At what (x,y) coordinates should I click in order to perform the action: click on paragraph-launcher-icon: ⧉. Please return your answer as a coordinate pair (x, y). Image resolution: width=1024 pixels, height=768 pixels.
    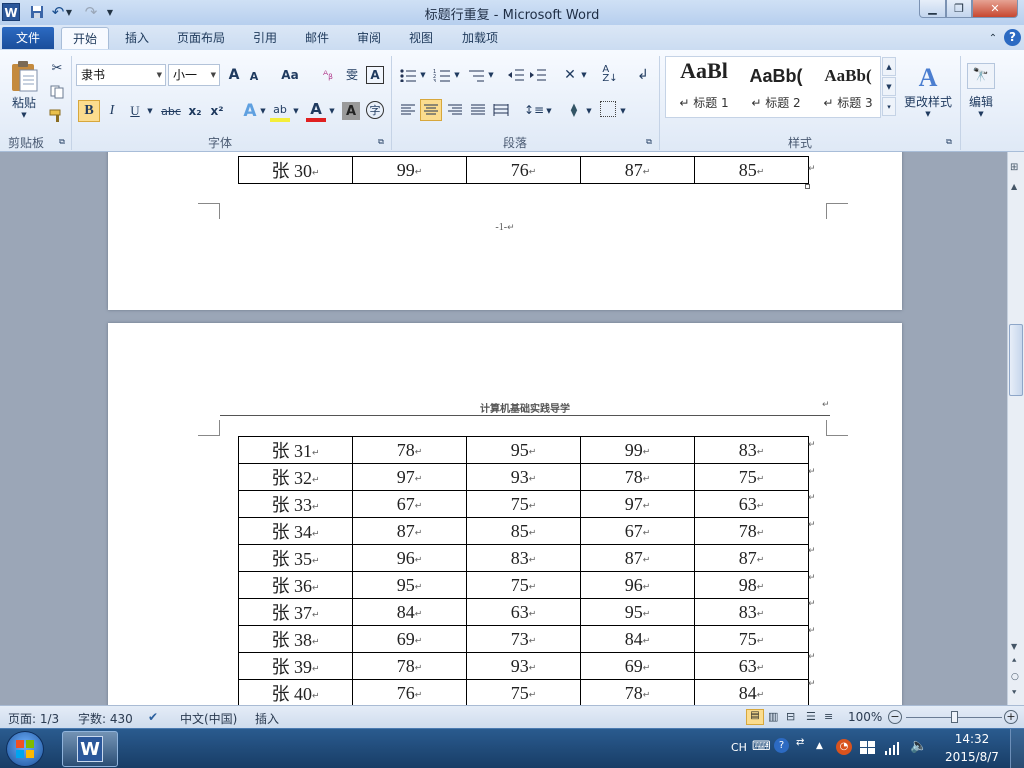
    Looking at the image, I should click on (649, 142).